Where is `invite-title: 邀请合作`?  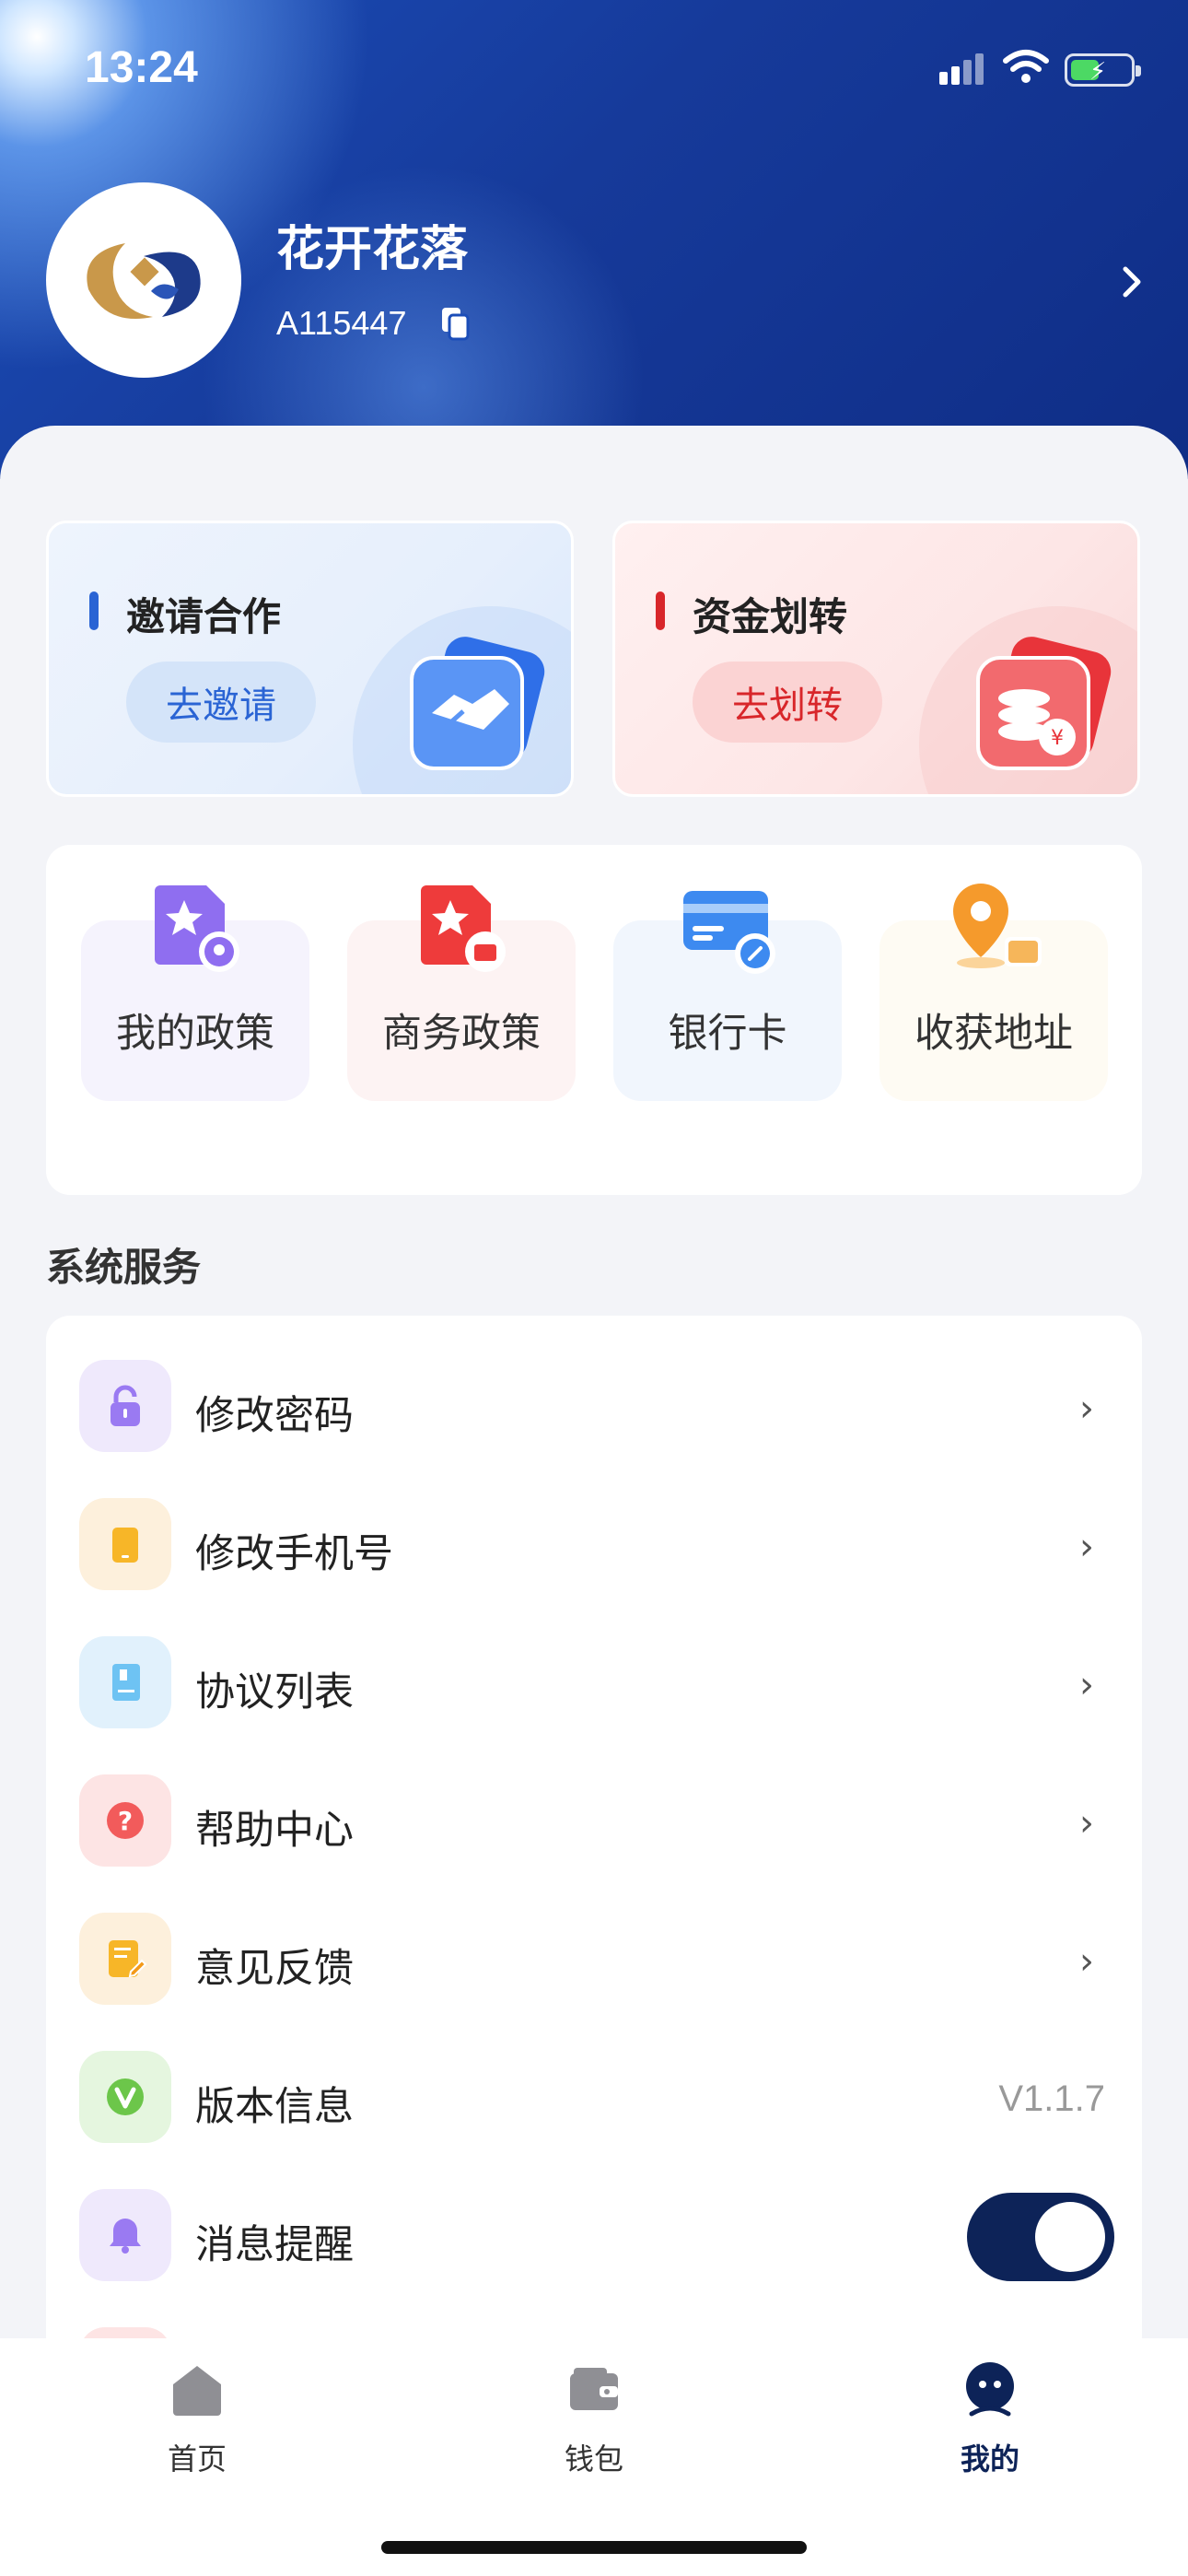
invite-title: 邀请合作 is located at coordinates (204, 616).